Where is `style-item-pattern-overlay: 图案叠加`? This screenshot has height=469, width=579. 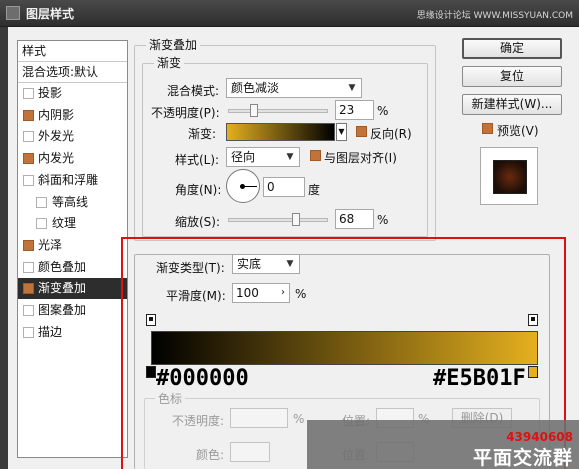 style-item-pattern-overlay: 图案叠加 is located at coordinates (72, 310).